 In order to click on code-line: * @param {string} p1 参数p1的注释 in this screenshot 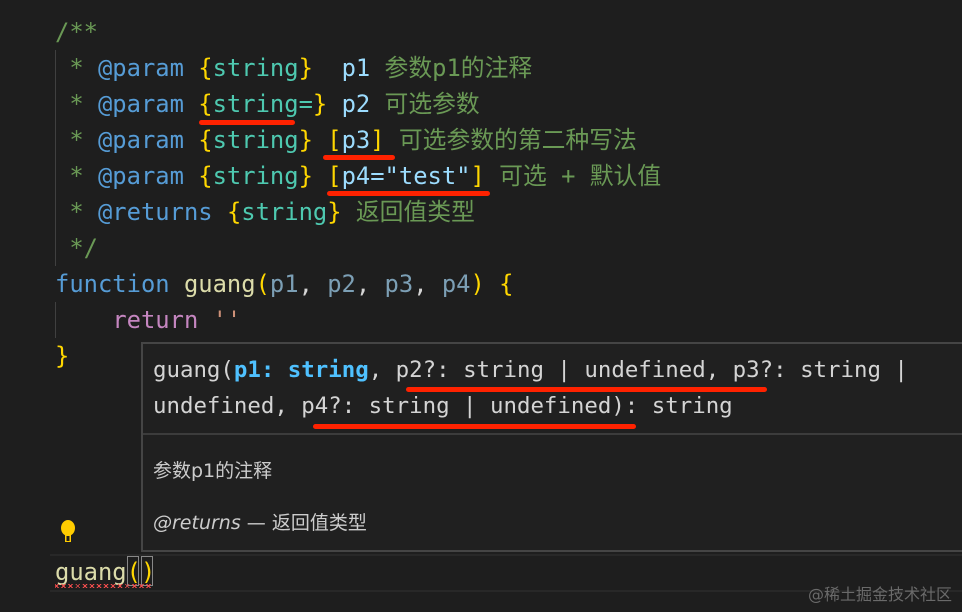, I will do `click(293, 68)`.